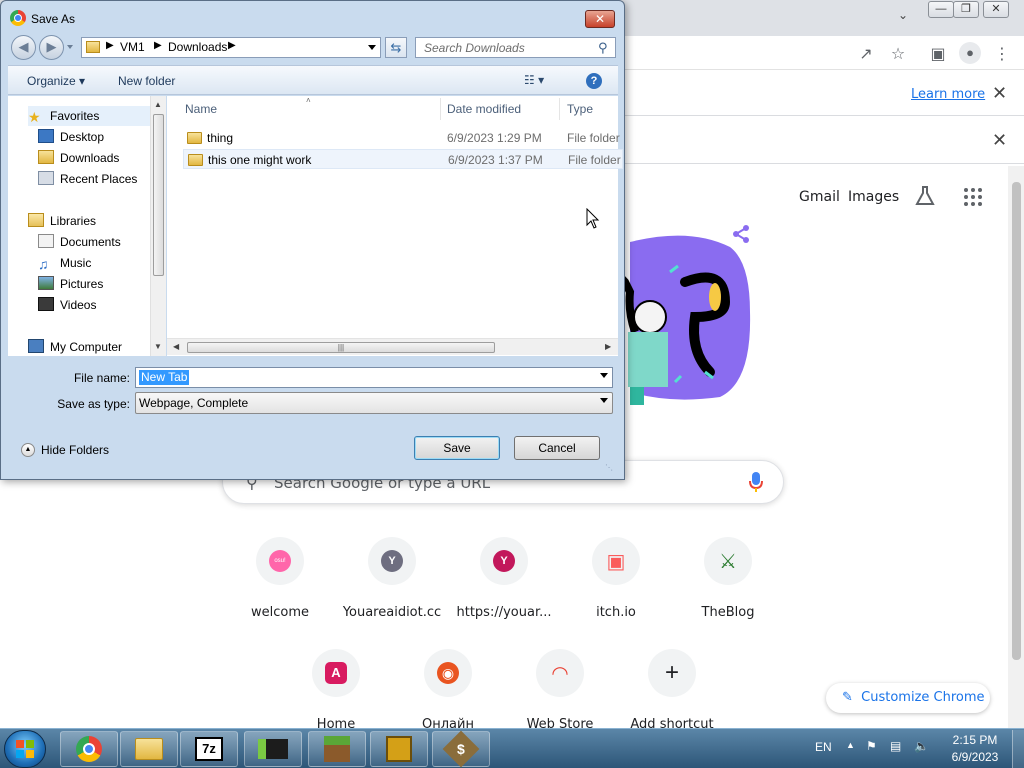  Describe the element at coordinates (495, 160) in the screenshot. I see `file-date: 6/9/2023 1:37 PM` at that location.